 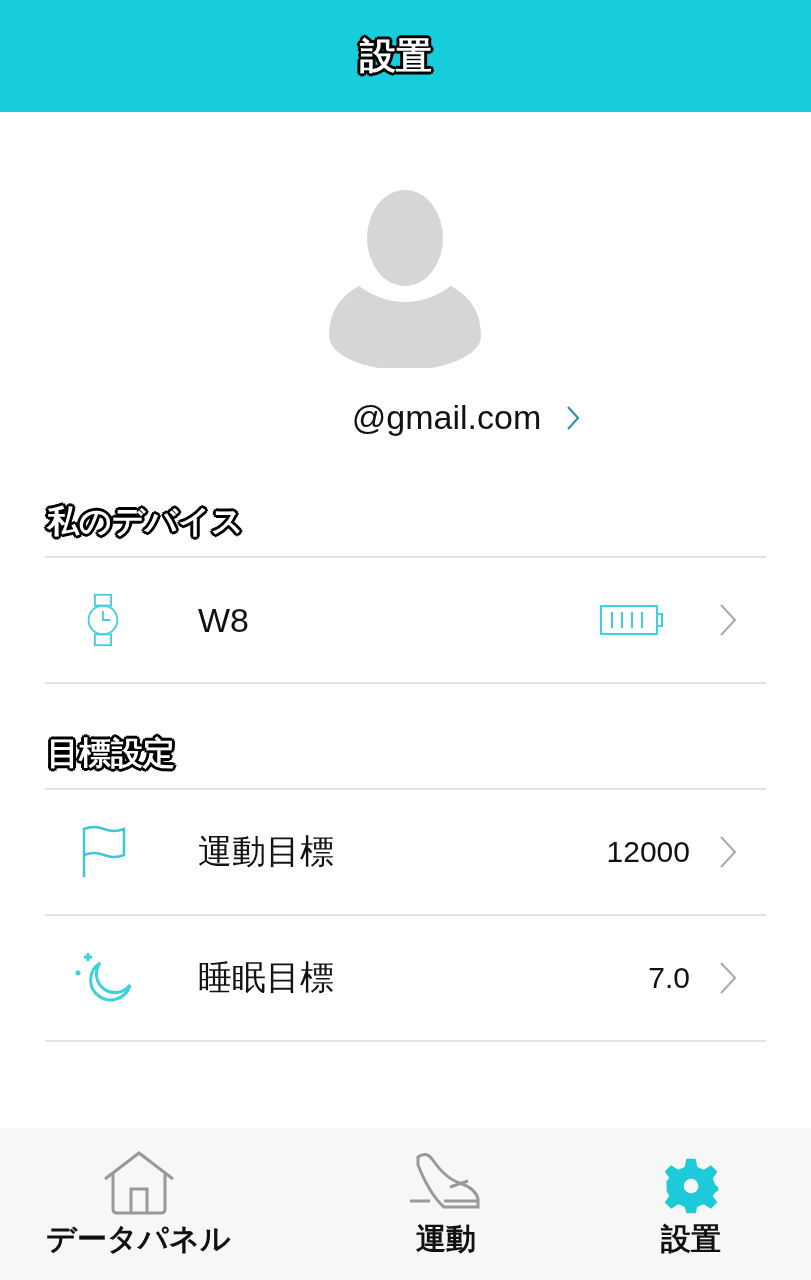 What do you see at coordinates (266, 851) in the screenshot?
I see `row-label: 運動目標` at bounding box center [266, 851].